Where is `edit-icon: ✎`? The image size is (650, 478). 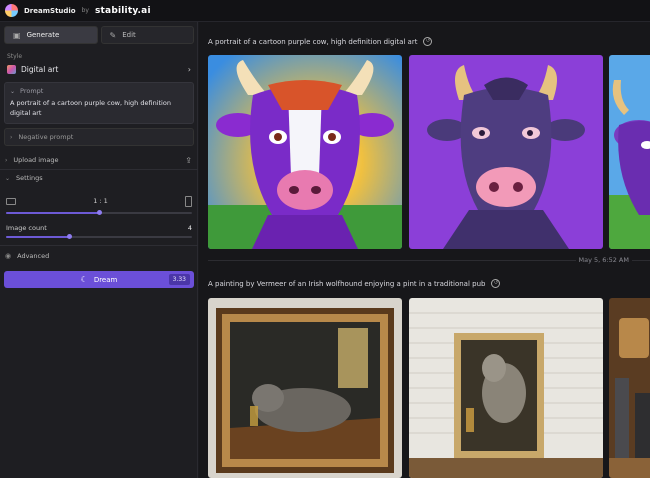
edit-icon: ✎ is located at coordinates (113, 35).